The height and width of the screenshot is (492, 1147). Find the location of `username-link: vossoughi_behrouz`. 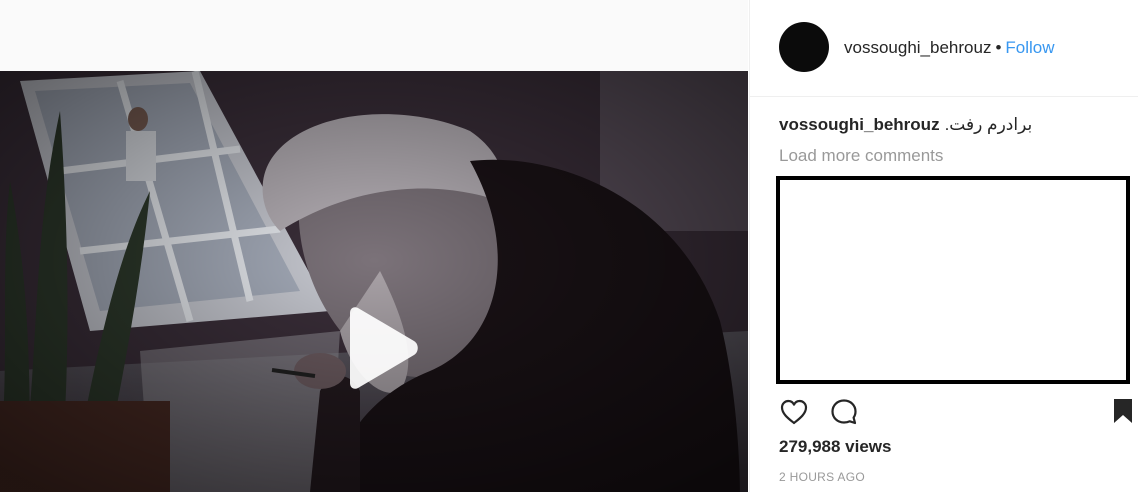

username-link: vossoughi_behrouz is located at coordinates (917, 47).